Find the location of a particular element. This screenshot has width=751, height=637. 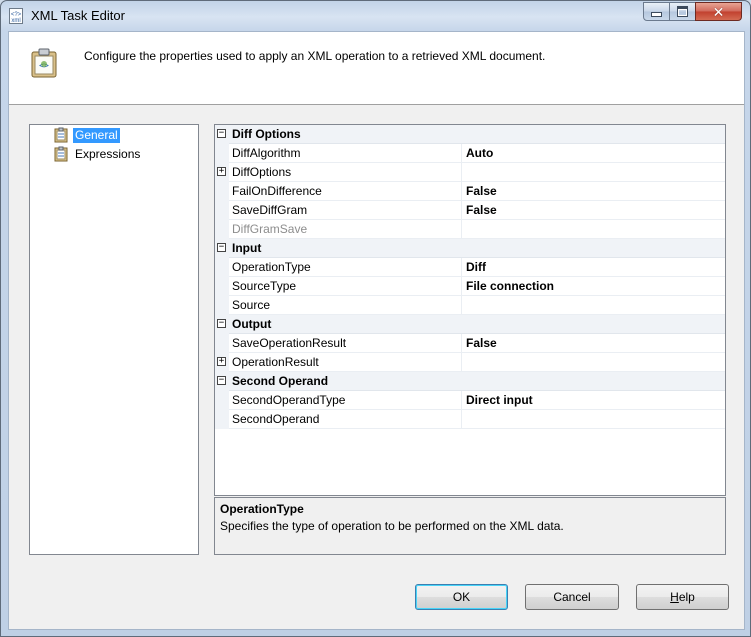

category-output: − Output is located at coordinates (470, 324).